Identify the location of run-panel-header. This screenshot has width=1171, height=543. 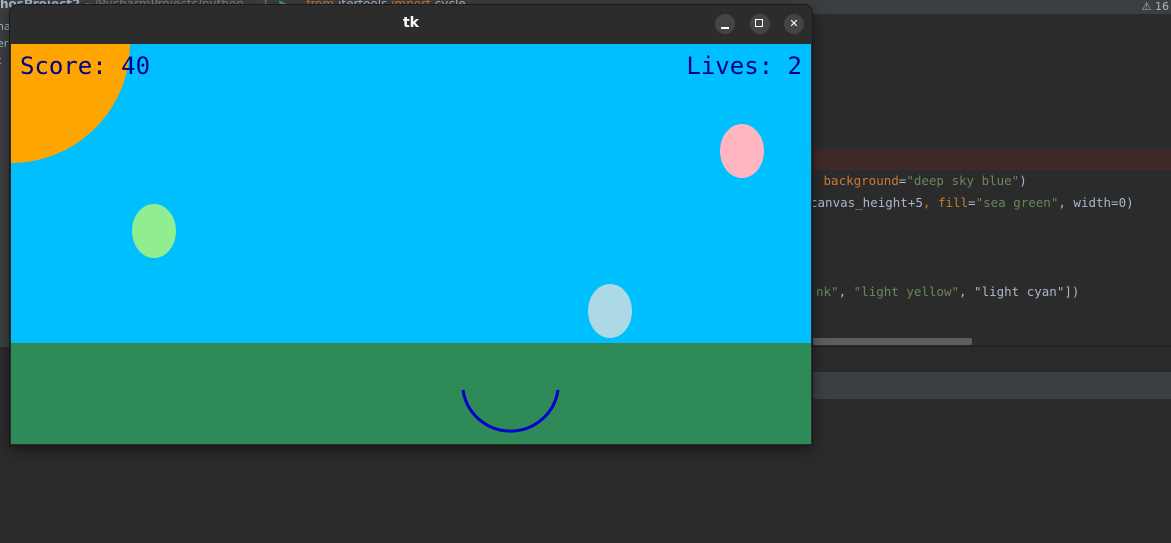
(991, 385).